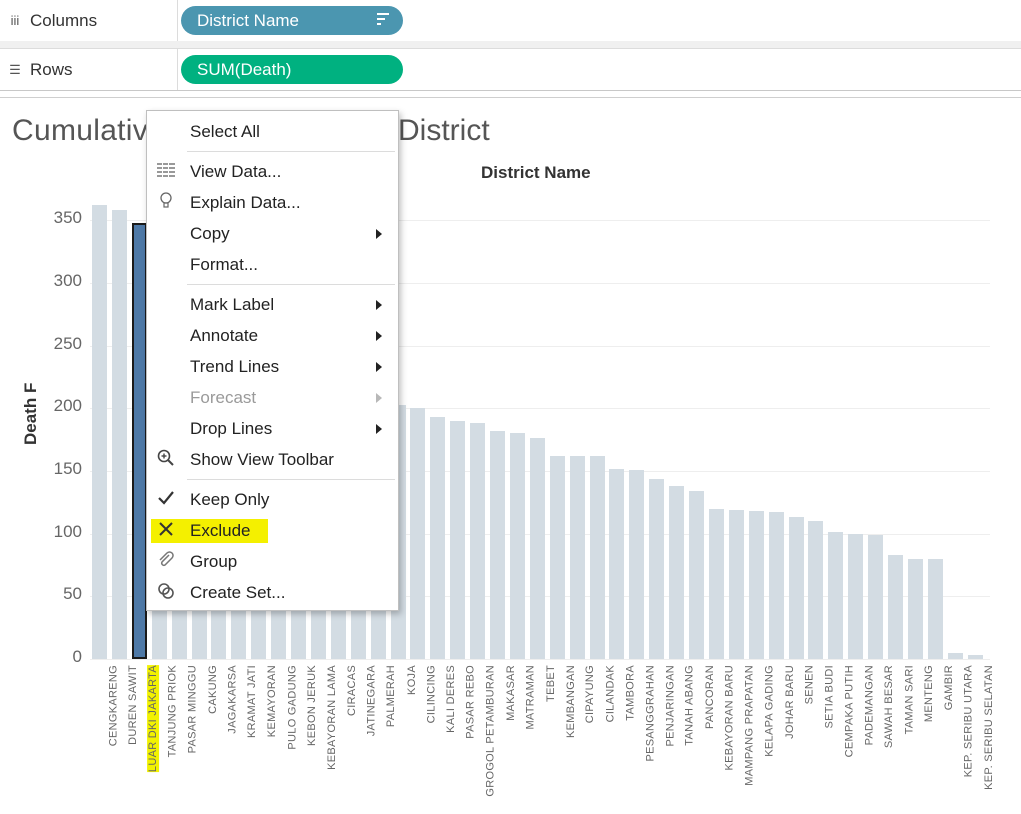  I want to click on x-tick-label: KEMBANGAN, so click(564, 735).